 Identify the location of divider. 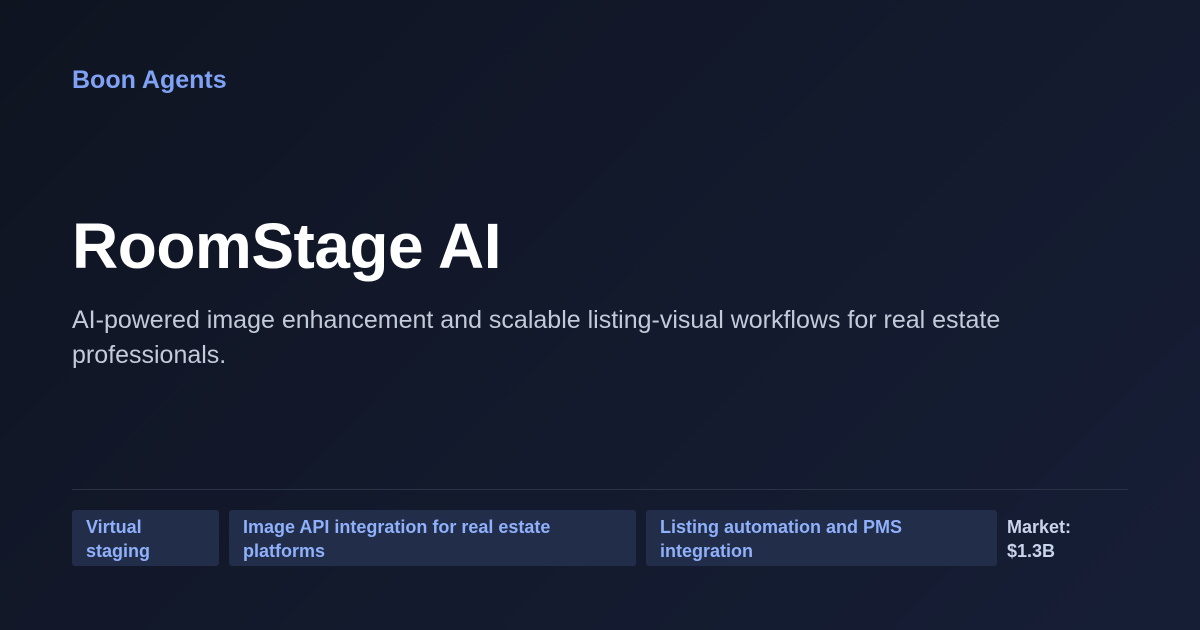
(600, 489).